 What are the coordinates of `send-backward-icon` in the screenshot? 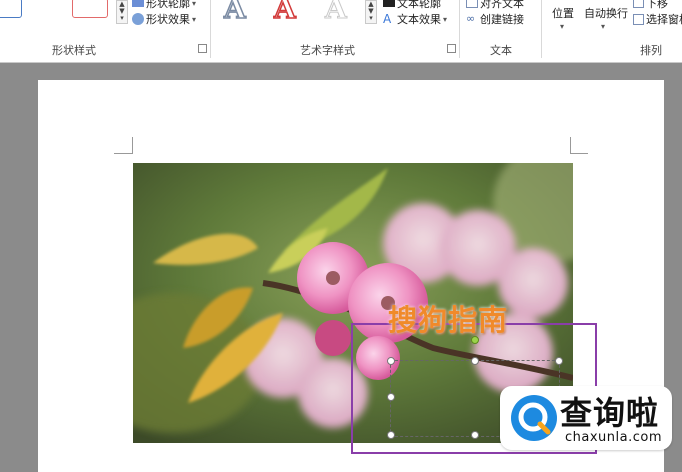 It's located at (638, 4).